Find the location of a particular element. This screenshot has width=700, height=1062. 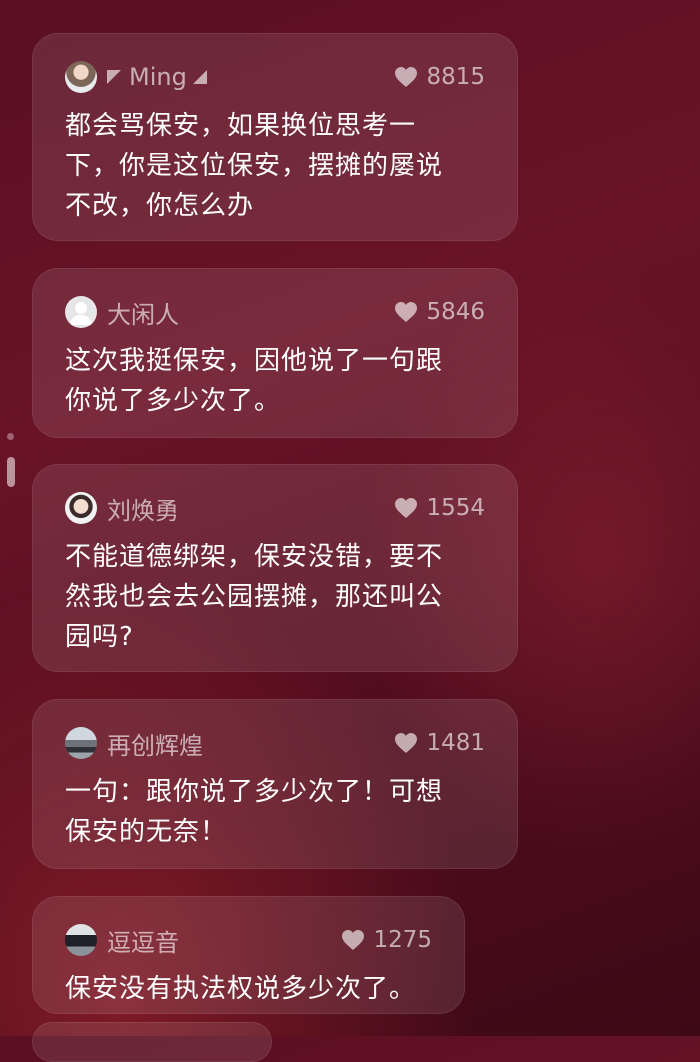

like-button: 1481 is located at coordinates (439, 743).